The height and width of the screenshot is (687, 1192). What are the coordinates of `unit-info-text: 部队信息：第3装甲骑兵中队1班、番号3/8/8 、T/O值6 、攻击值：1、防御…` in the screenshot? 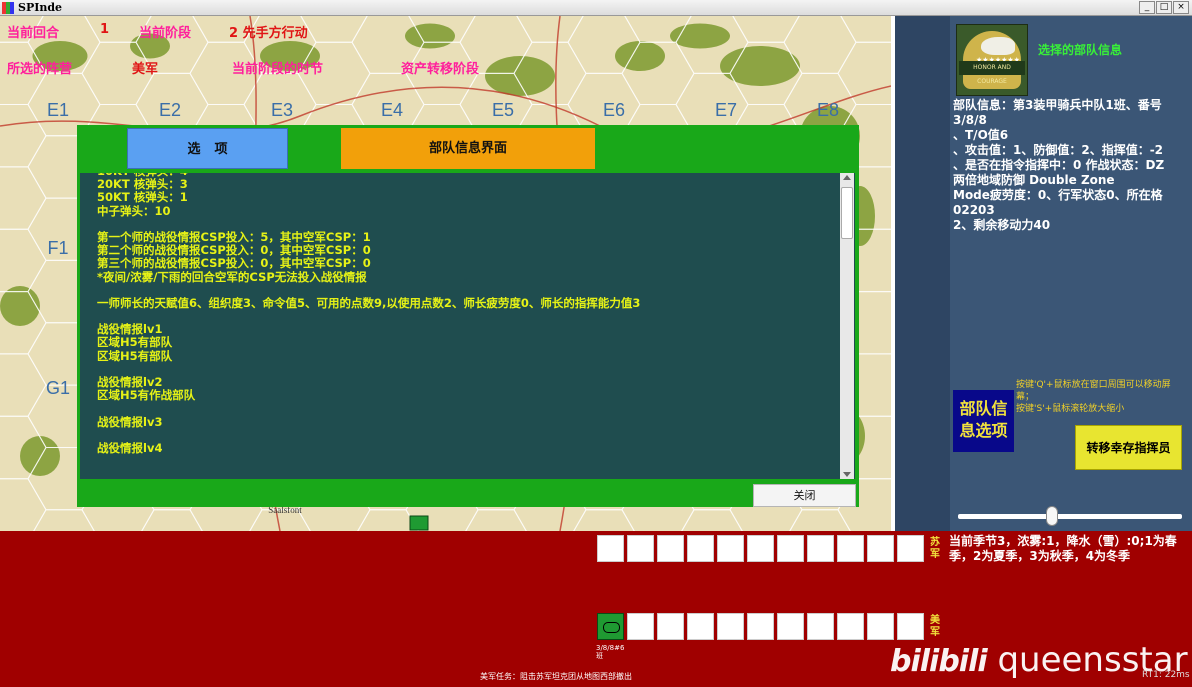 It's located at (1071, 165).